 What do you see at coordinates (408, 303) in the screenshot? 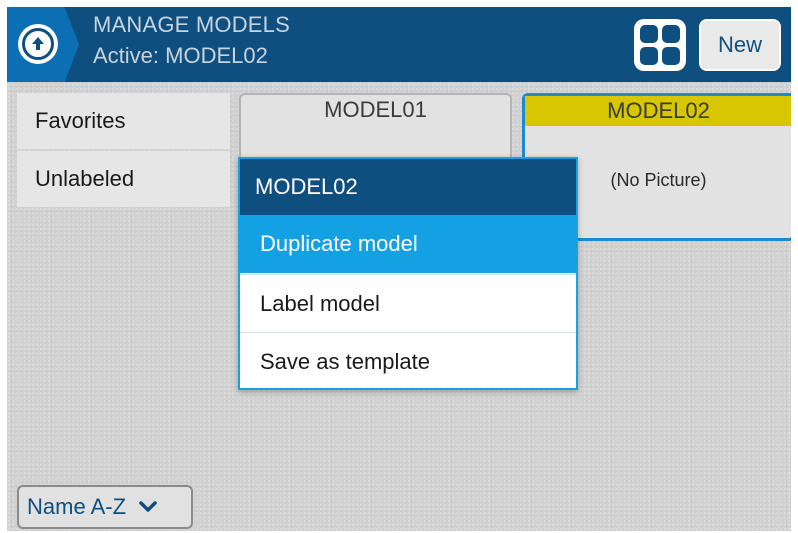
I see `menu-item-label-model: Label model` at bounding box center [408, 303].